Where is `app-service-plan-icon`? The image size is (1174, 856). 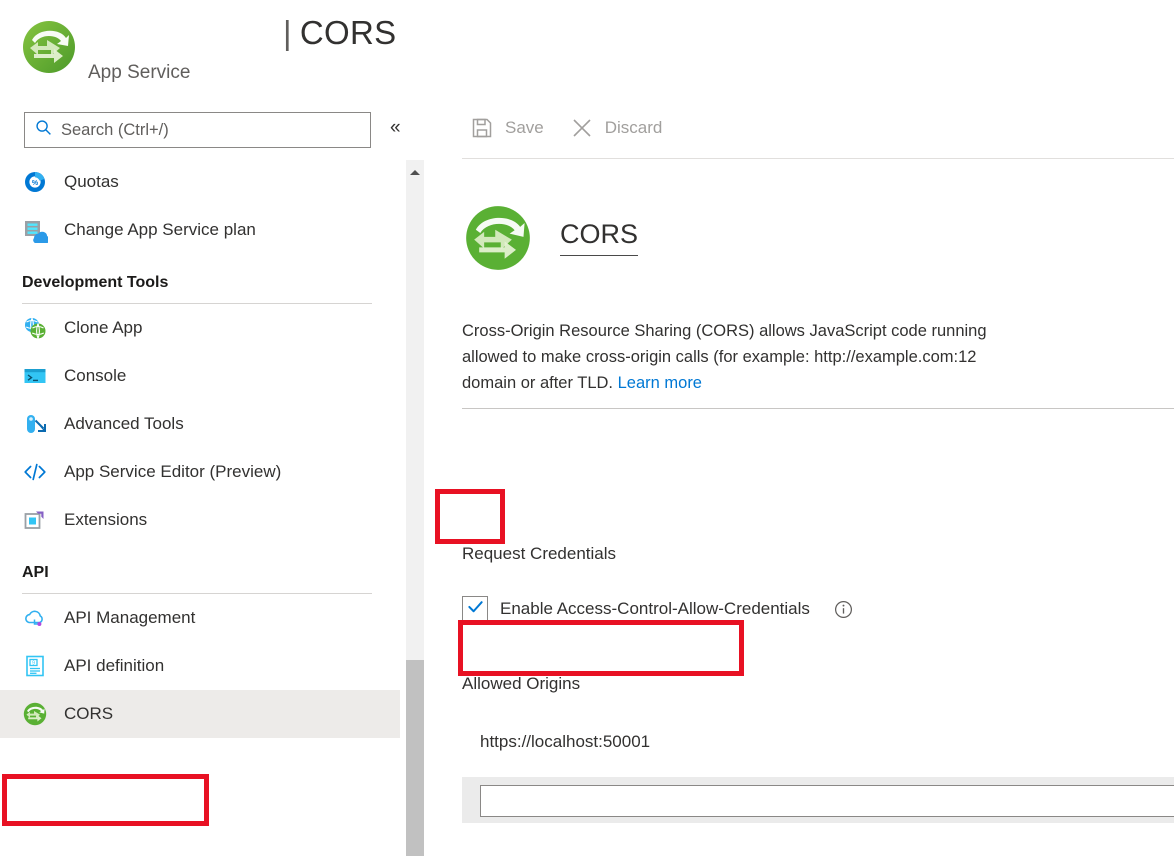 app-service-plan-icon is located at coordinates (36, 230).